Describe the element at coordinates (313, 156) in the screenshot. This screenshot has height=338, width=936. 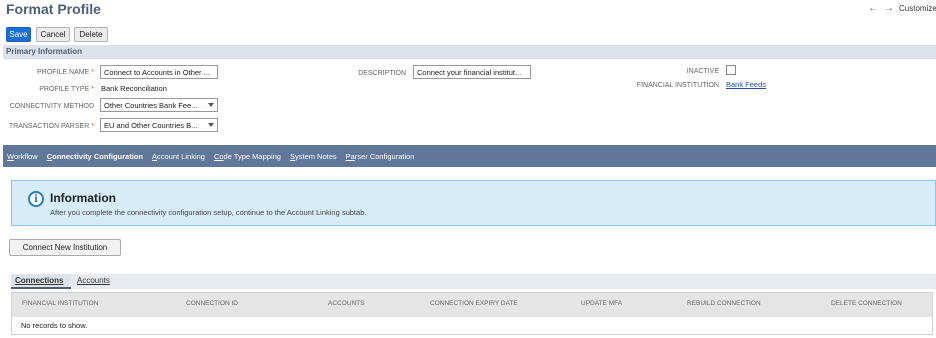
I see `tab-system-notes: System Notes` at that location.